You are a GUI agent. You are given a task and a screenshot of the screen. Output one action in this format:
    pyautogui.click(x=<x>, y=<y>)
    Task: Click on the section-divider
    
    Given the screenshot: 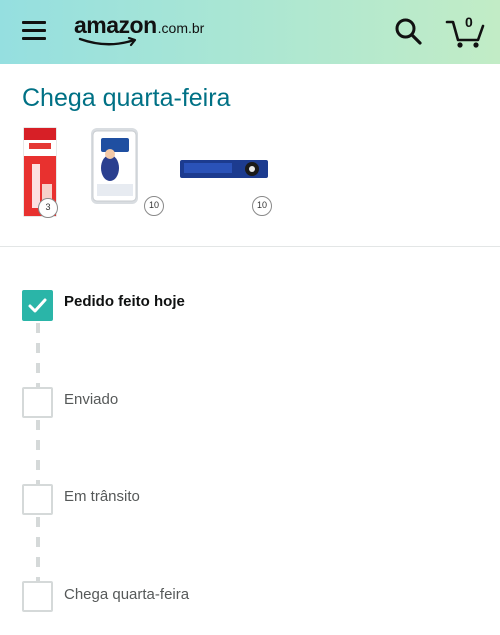 What is the action you would take?
    pyautogui.click(x=250, y=246)
    